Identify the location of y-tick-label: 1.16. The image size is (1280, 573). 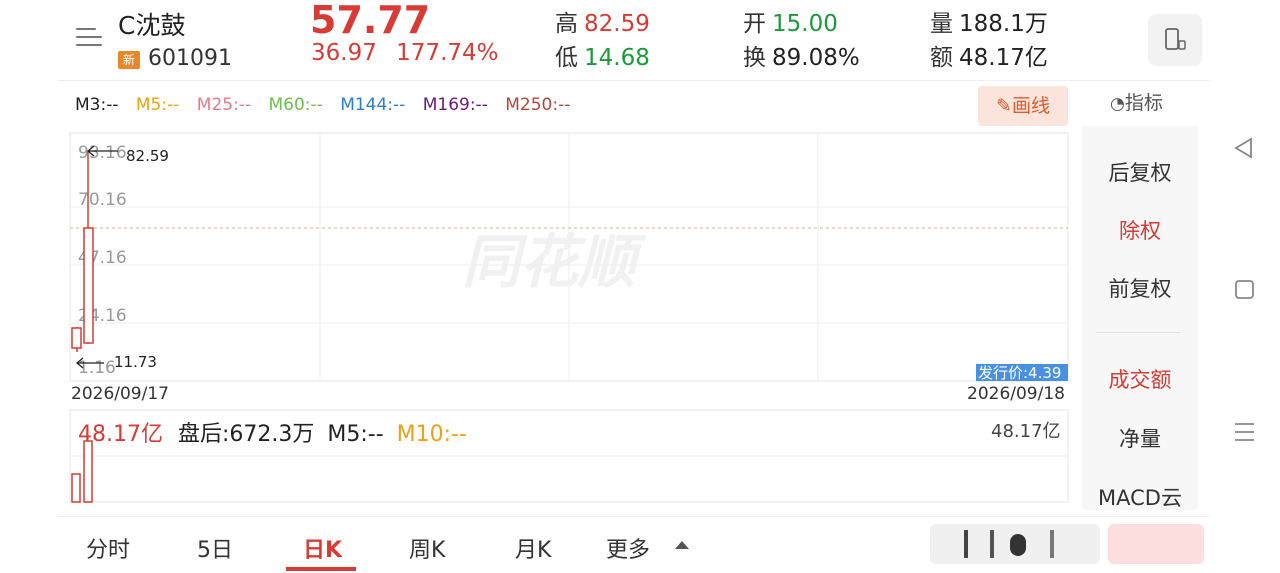
(97, 368).